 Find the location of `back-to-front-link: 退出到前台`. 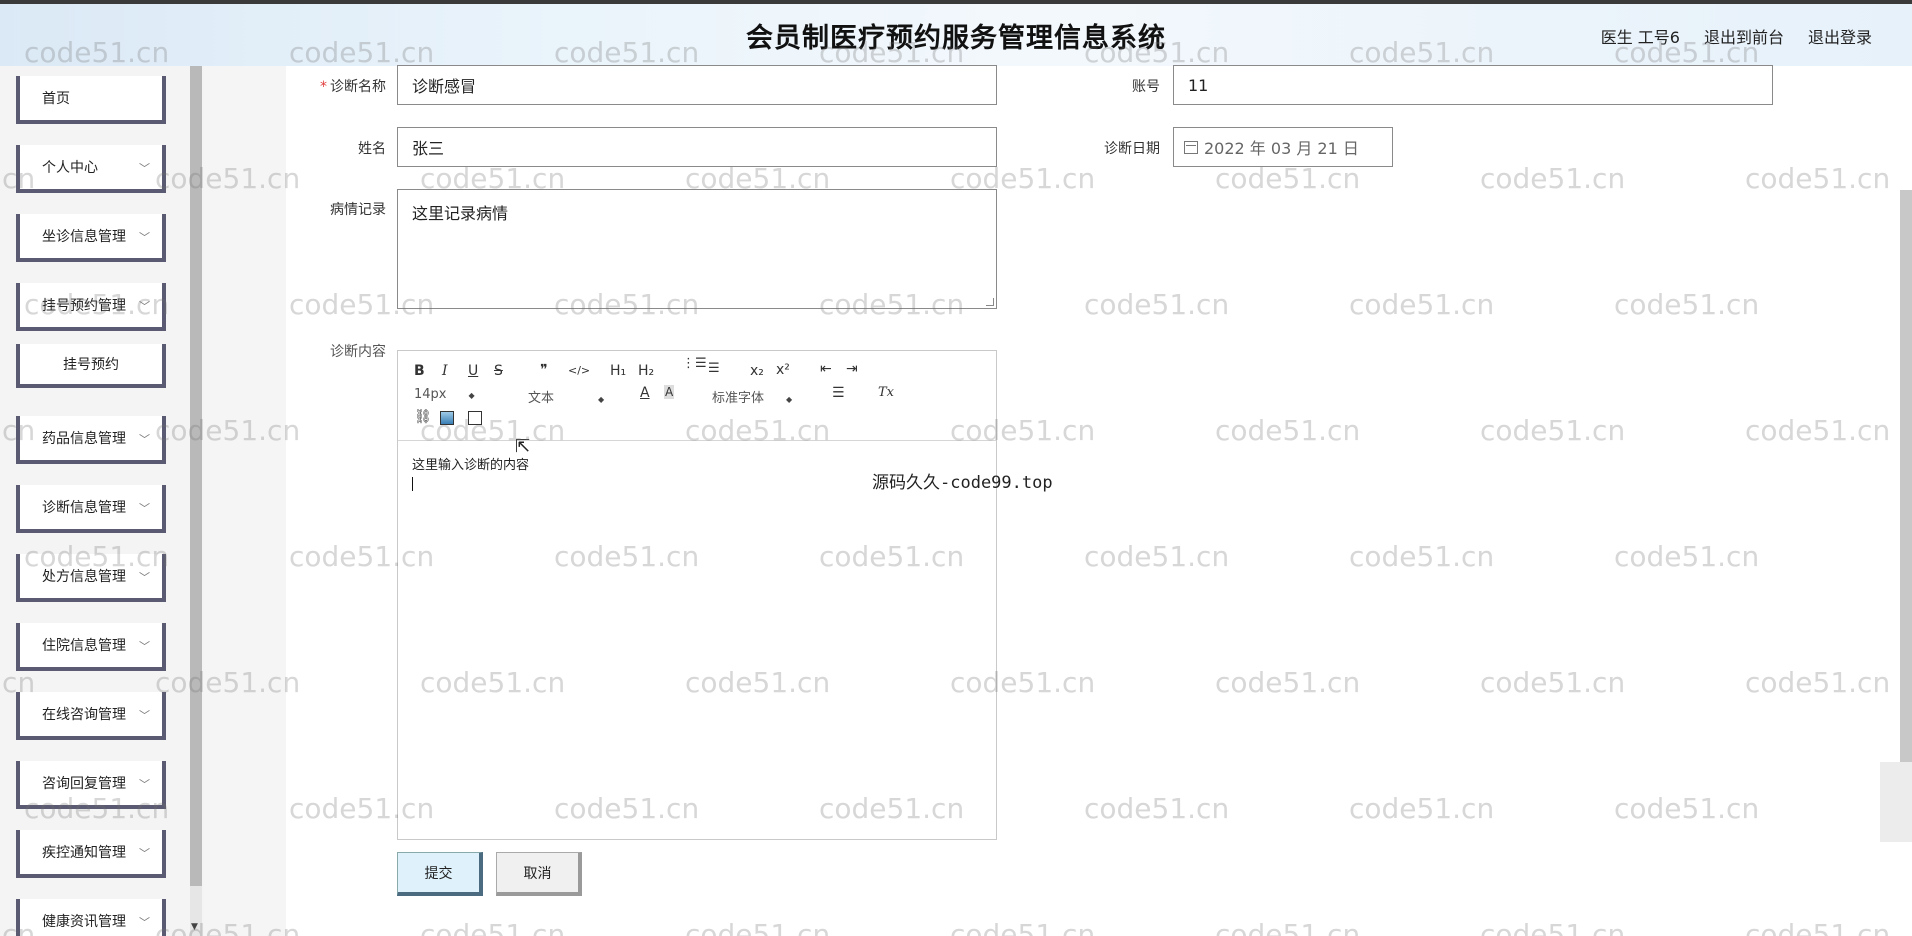

back-to-front-link: 退出到前台 is located at coordinates (1744, 36).